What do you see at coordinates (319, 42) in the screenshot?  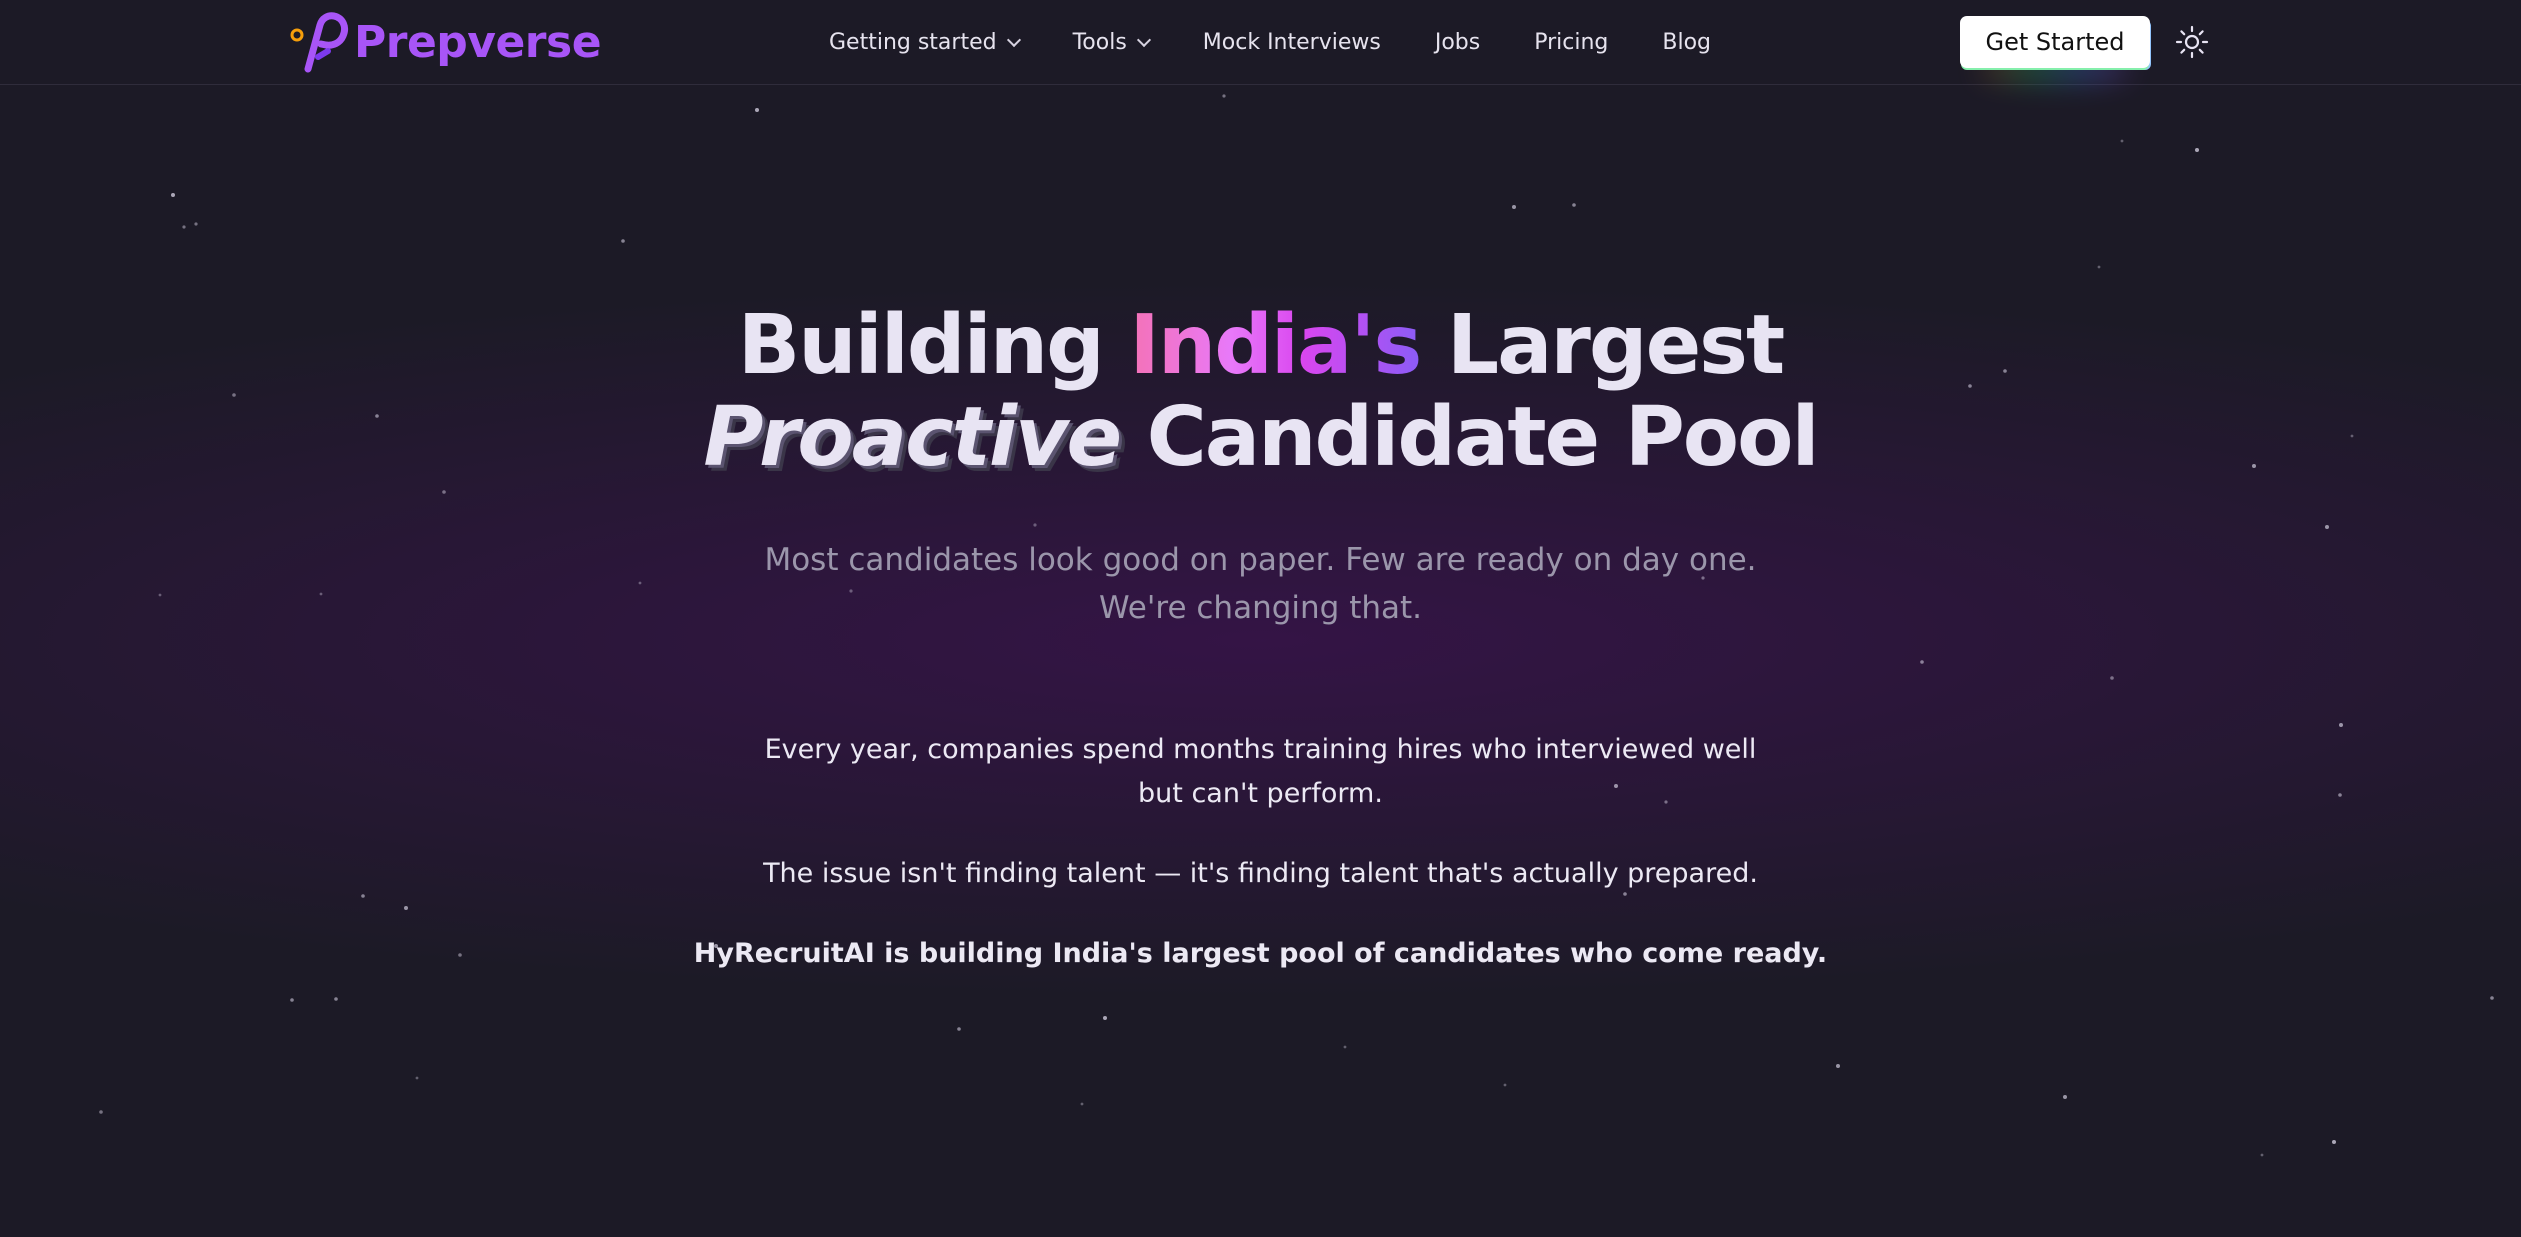 I see `prepverse-logo-icon` at bounding box center [319, 42].